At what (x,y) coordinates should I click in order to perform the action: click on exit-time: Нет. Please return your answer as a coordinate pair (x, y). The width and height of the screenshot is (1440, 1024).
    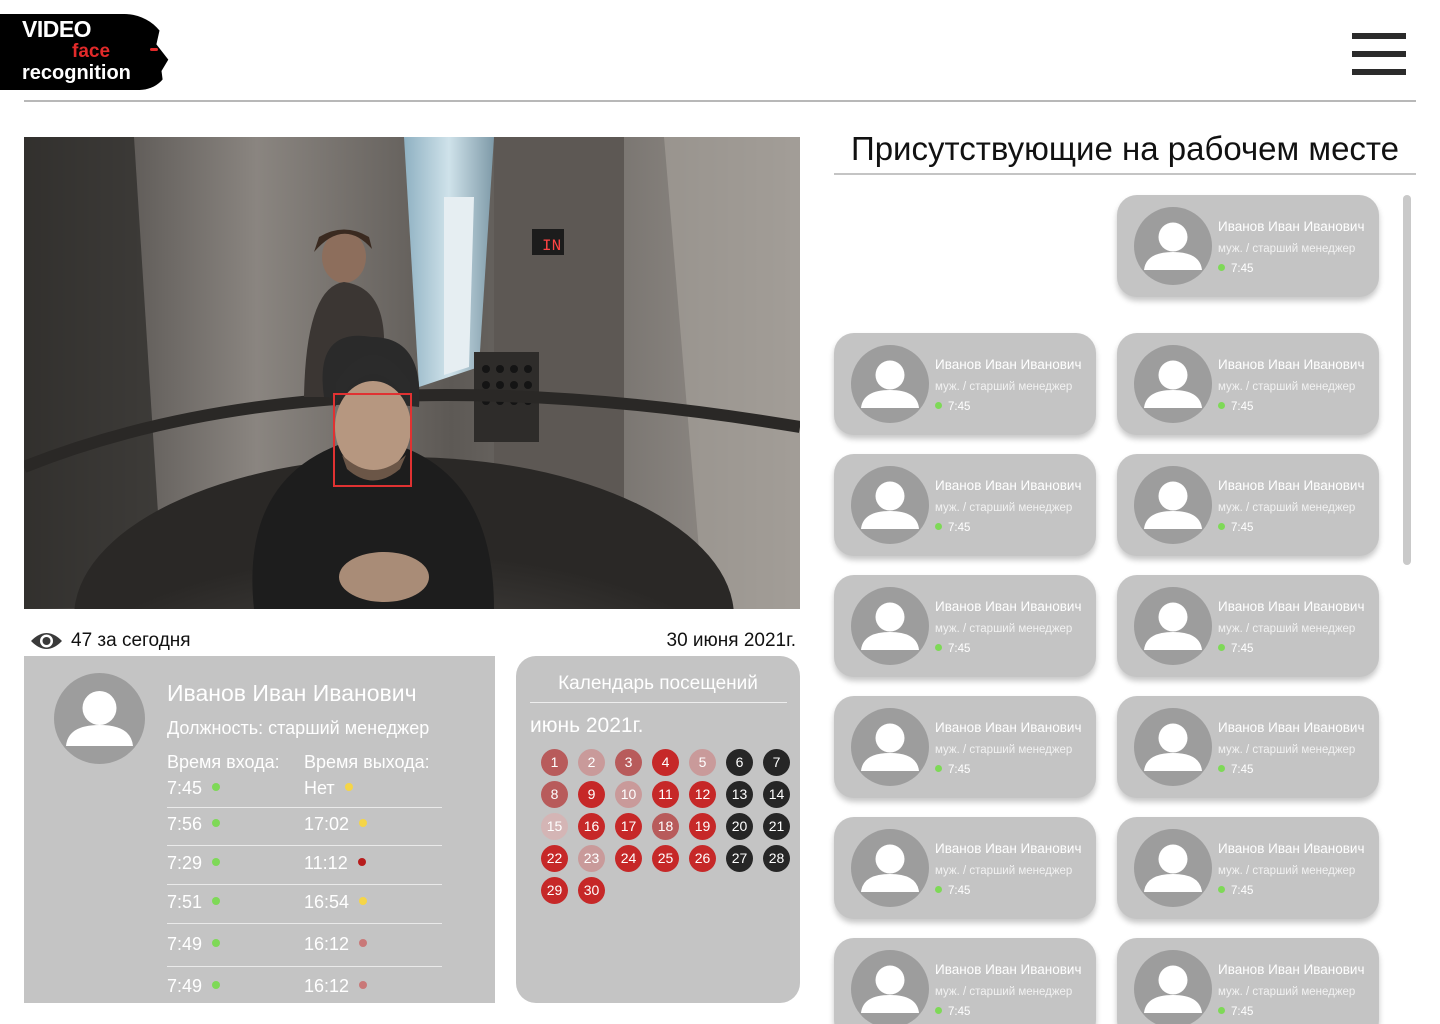
    Looking at the image, I should click on (328, 788).